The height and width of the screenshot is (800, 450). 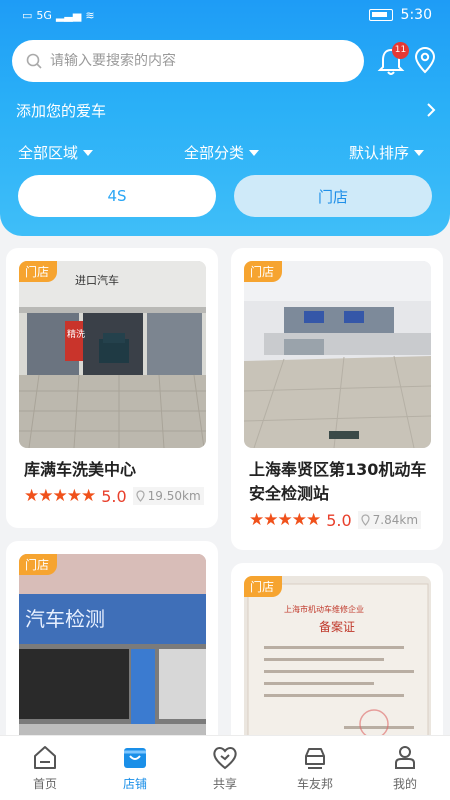 I want to click on filter-category-label: 全部分类, so click(x=214, y=153).